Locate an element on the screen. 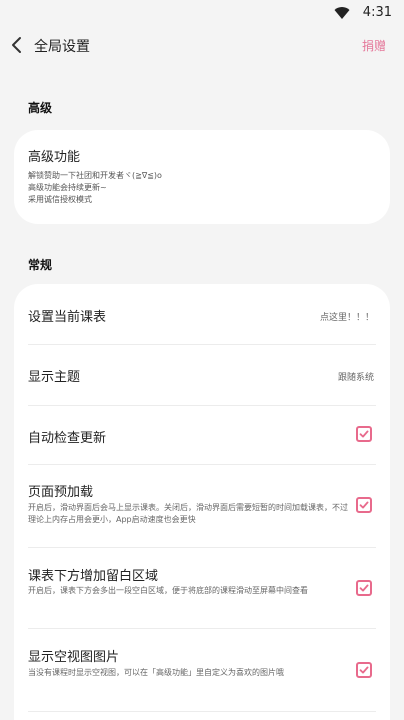 The height and width of the screenshot is (720, 404). divider is located at coordinates (202, 711).